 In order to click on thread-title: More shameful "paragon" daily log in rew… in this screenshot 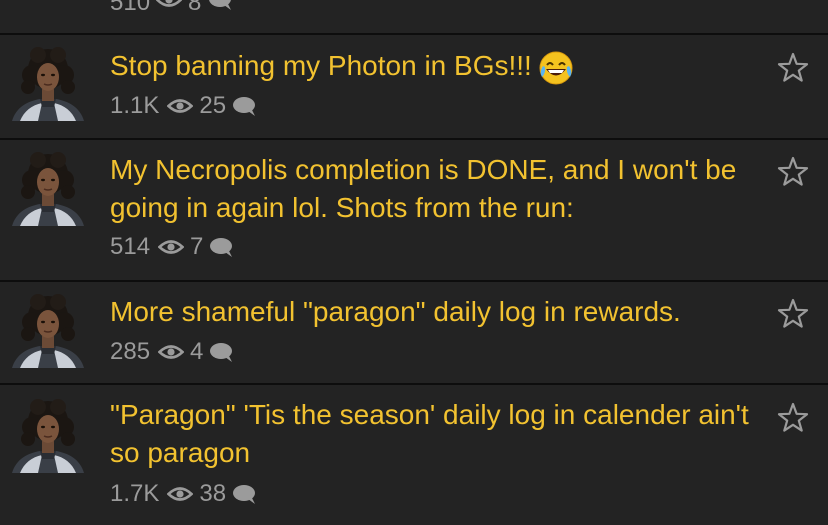, I will do `click(435, 312)`.